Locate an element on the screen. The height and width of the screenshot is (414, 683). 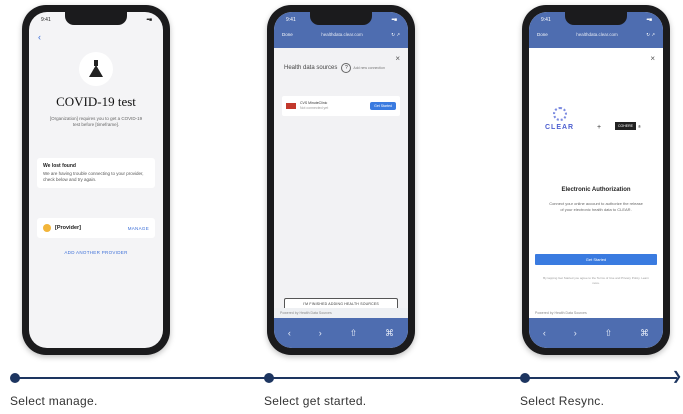
provider-row: [Provider] MANAGE is located at coordinates (96, 228).